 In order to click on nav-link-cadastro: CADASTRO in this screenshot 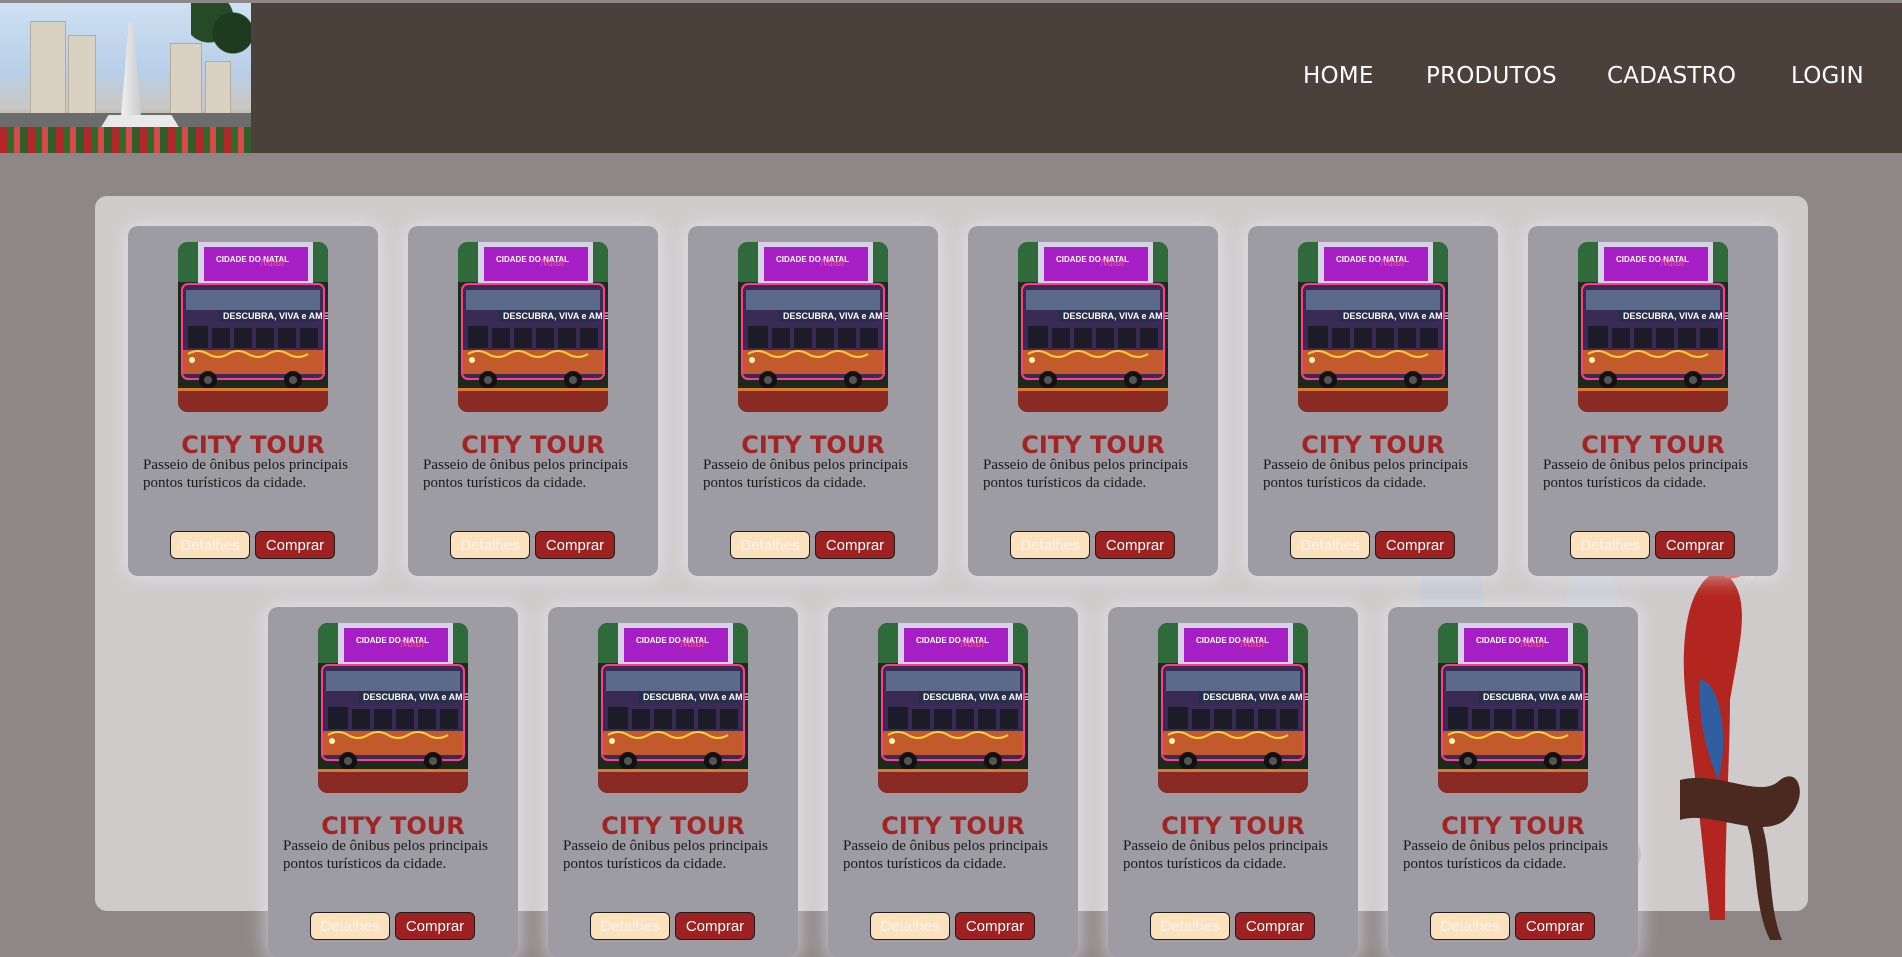, I will do `click(1671, 76)`.